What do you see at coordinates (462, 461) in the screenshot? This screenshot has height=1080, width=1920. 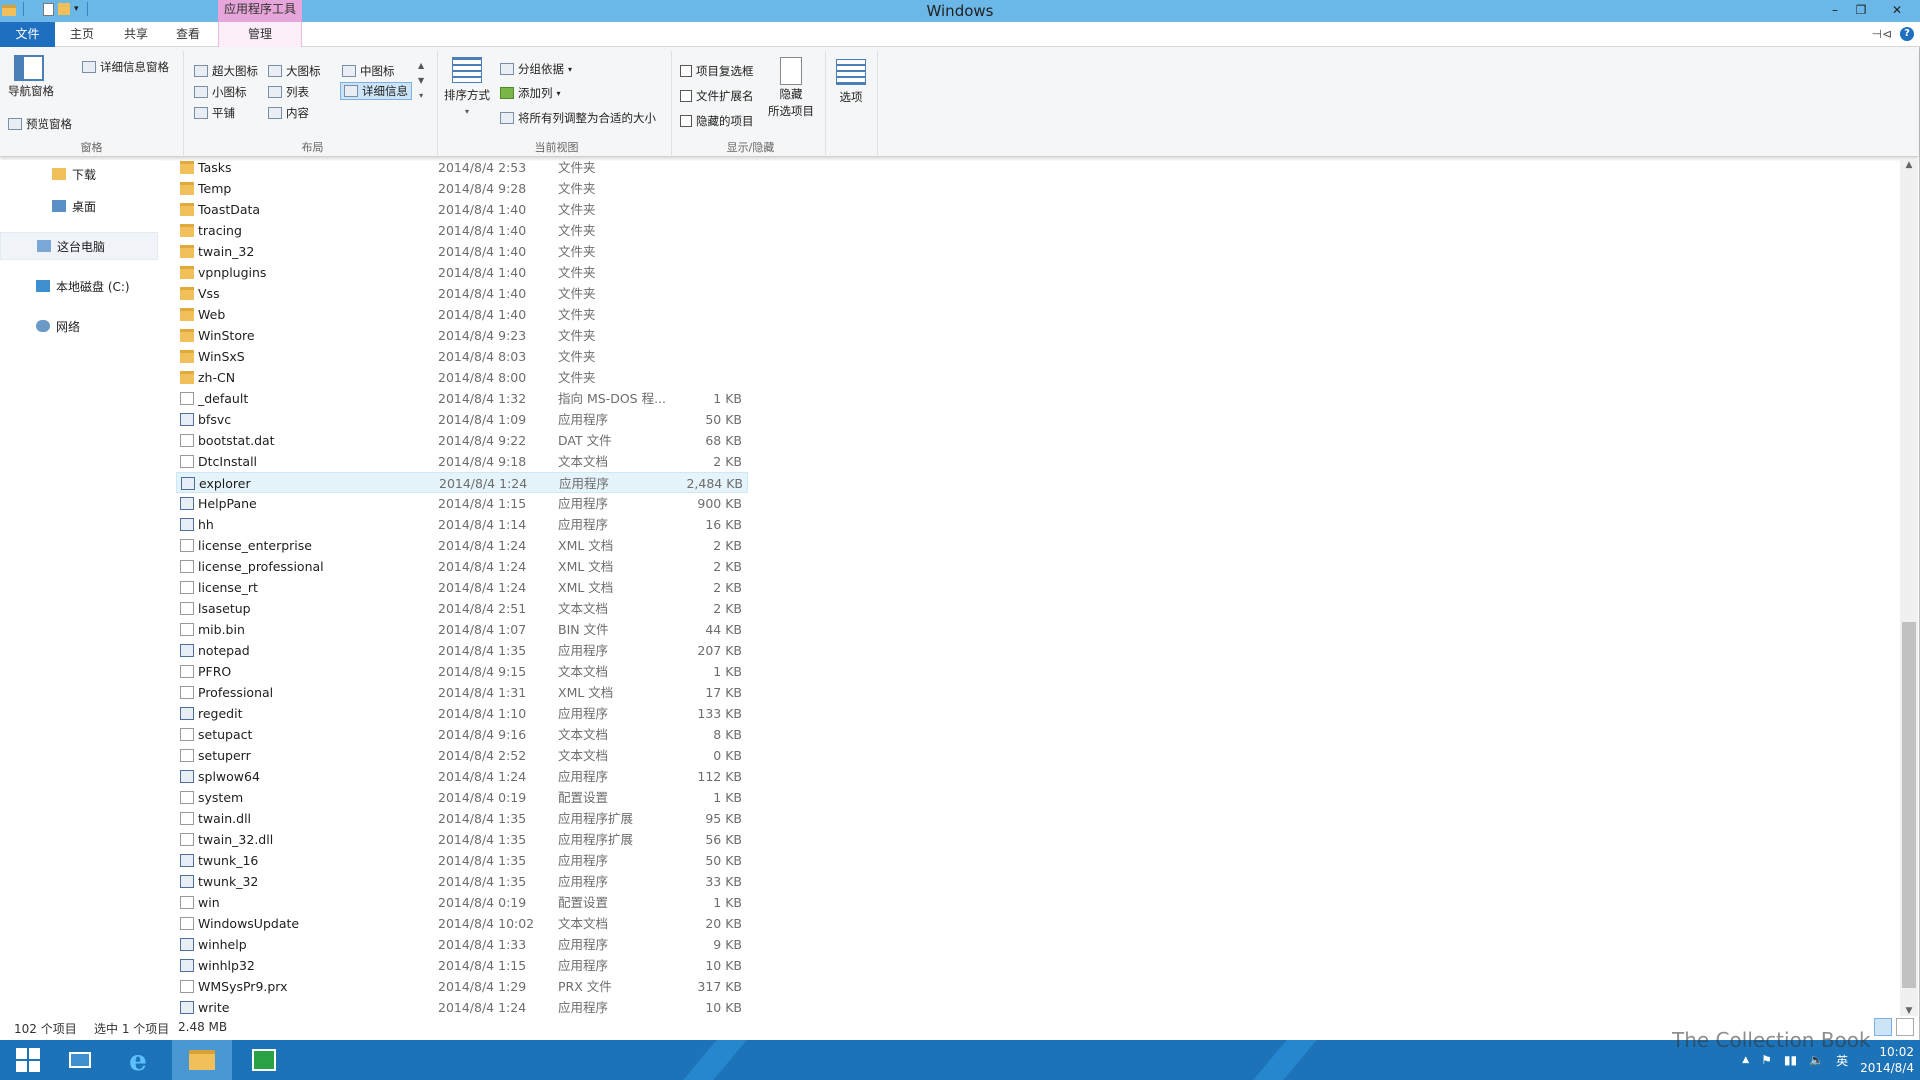 I see `file-row: DtcInstall 2014/8/4 9:18 文本文档 2 KB` at bounding box center [462, 461].